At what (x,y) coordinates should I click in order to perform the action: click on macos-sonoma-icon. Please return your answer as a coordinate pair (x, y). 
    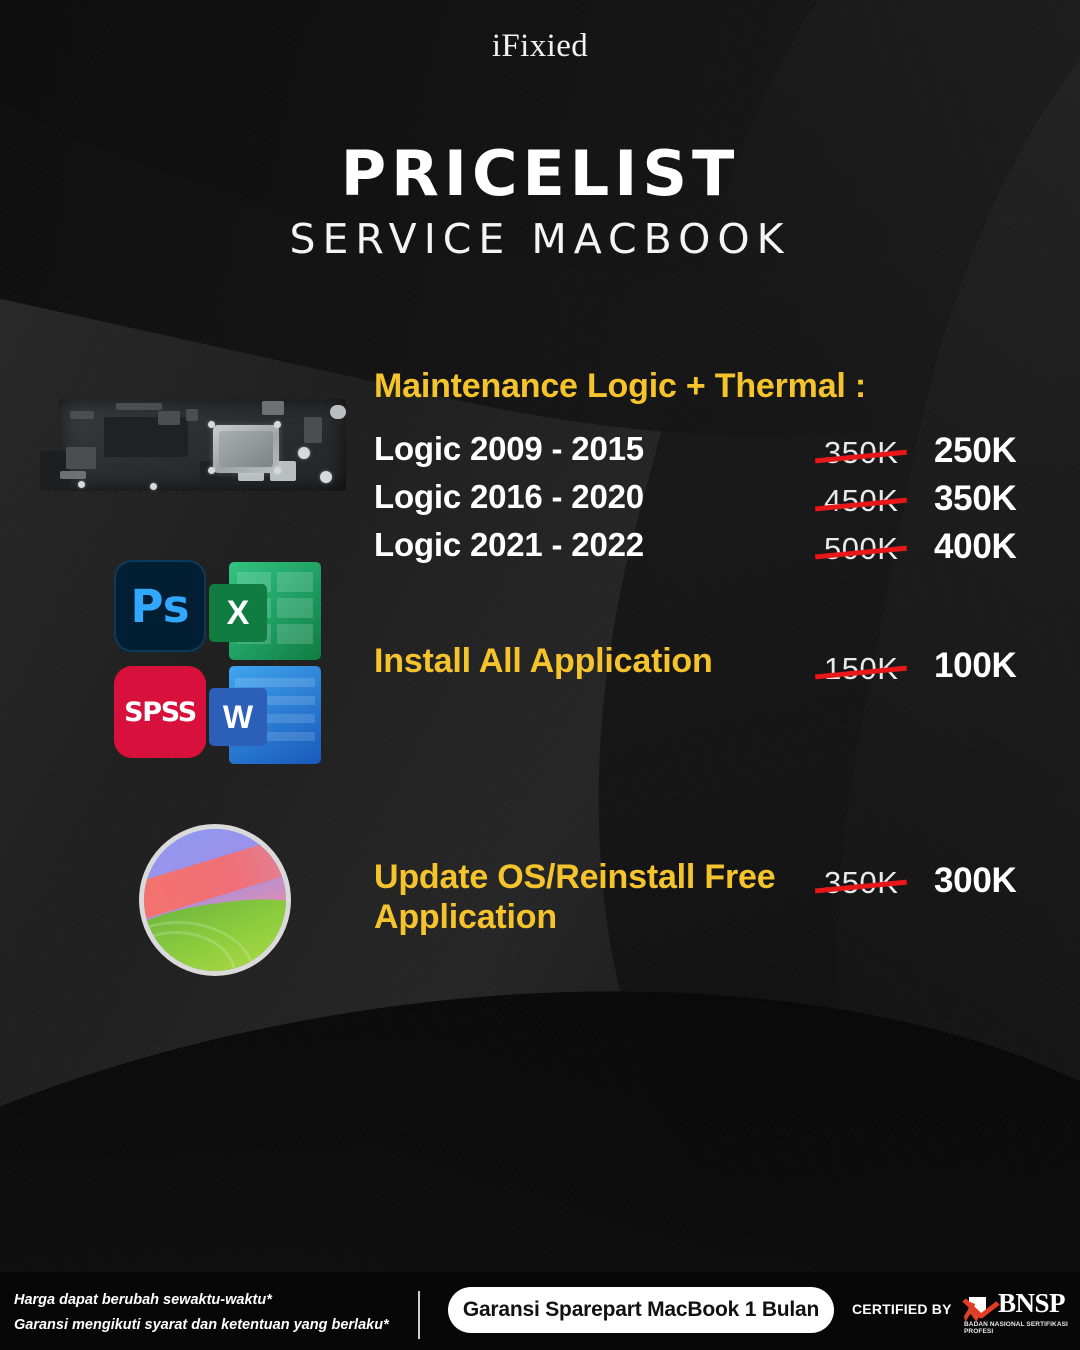
    Looking at the image, I should click on (215, 900).